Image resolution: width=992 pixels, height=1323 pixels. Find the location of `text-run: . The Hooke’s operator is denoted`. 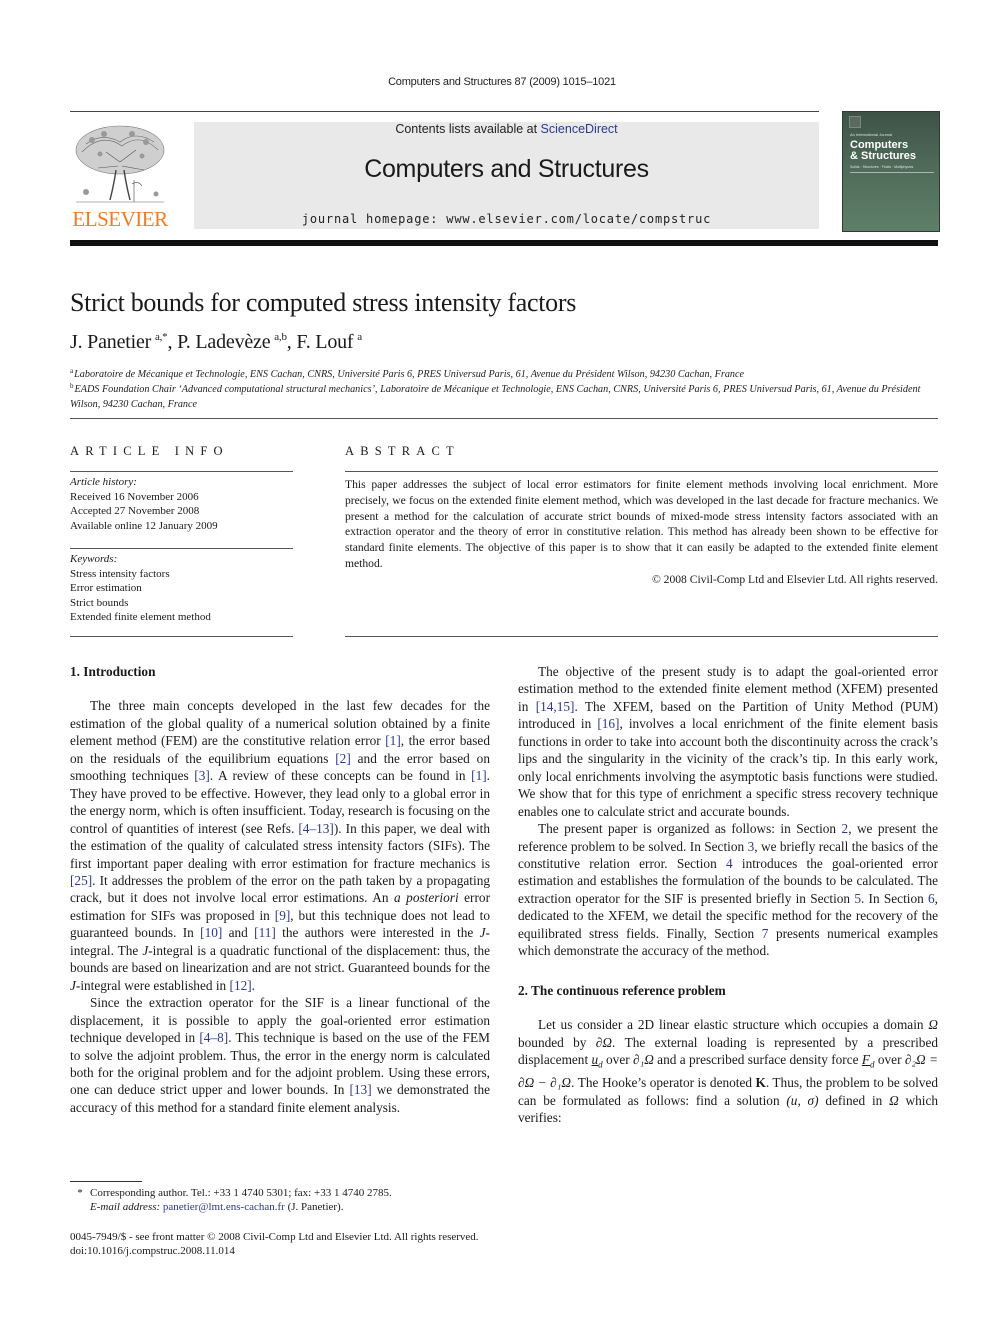

text-run: . The Hooke’s operator is denoted is located at coordinates (663, 1083).